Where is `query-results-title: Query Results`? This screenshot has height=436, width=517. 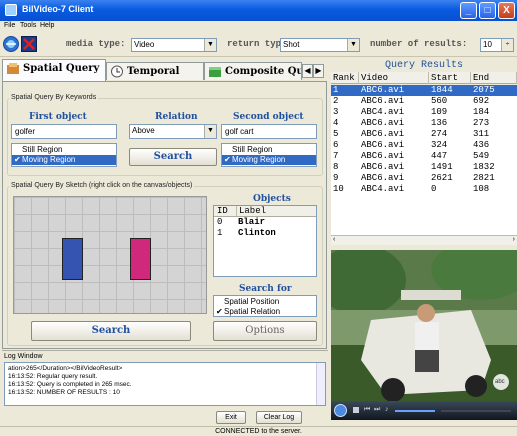
query-results-title: Query Results is located at coordinates (423, 65).